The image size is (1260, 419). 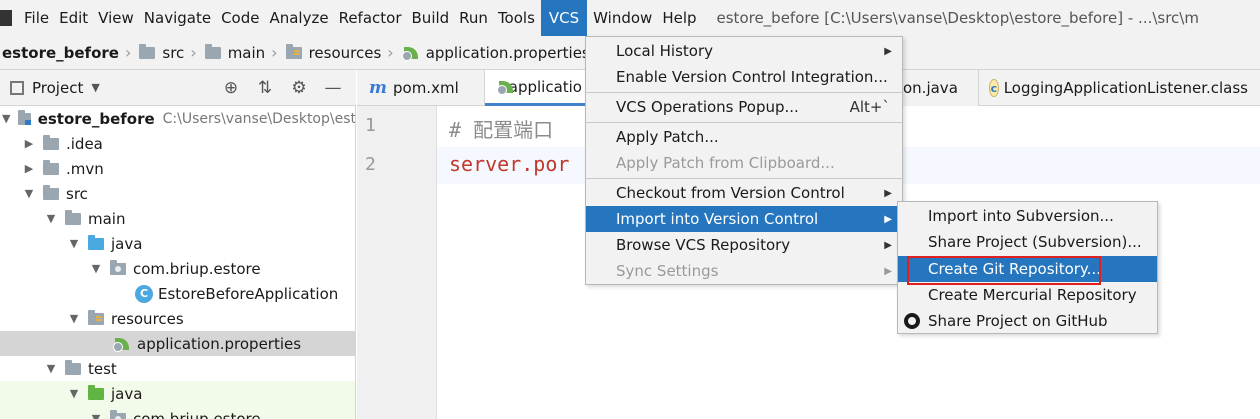 I want to click on menu-item-browse-vcs: Browse VCS Repository ▶, so click(x=744, y=245).